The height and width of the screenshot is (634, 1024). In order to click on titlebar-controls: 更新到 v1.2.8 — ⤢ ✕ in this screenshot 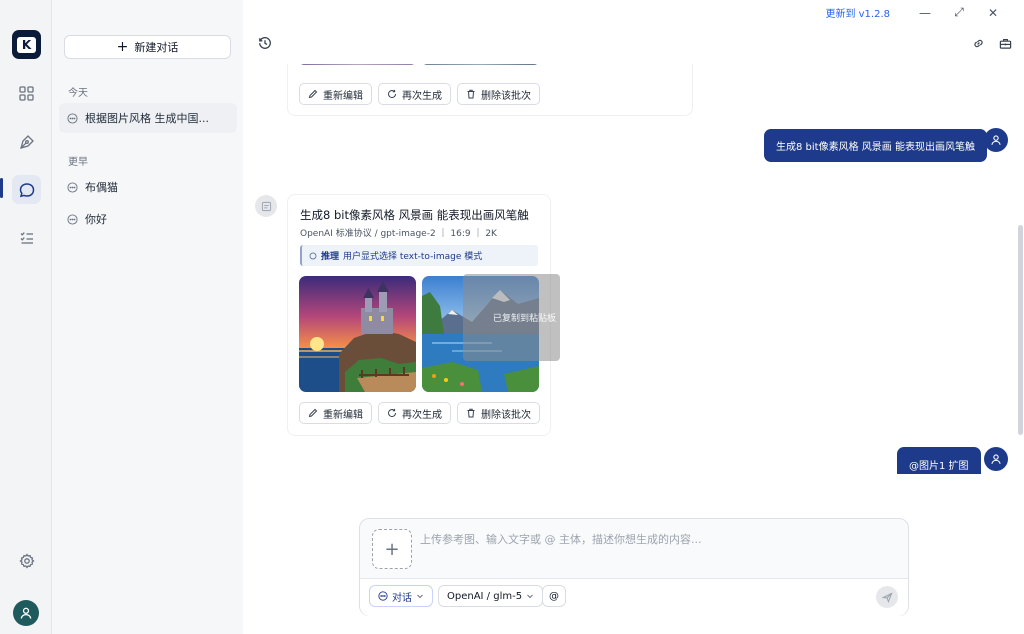, I will do `click(917, 12)`.